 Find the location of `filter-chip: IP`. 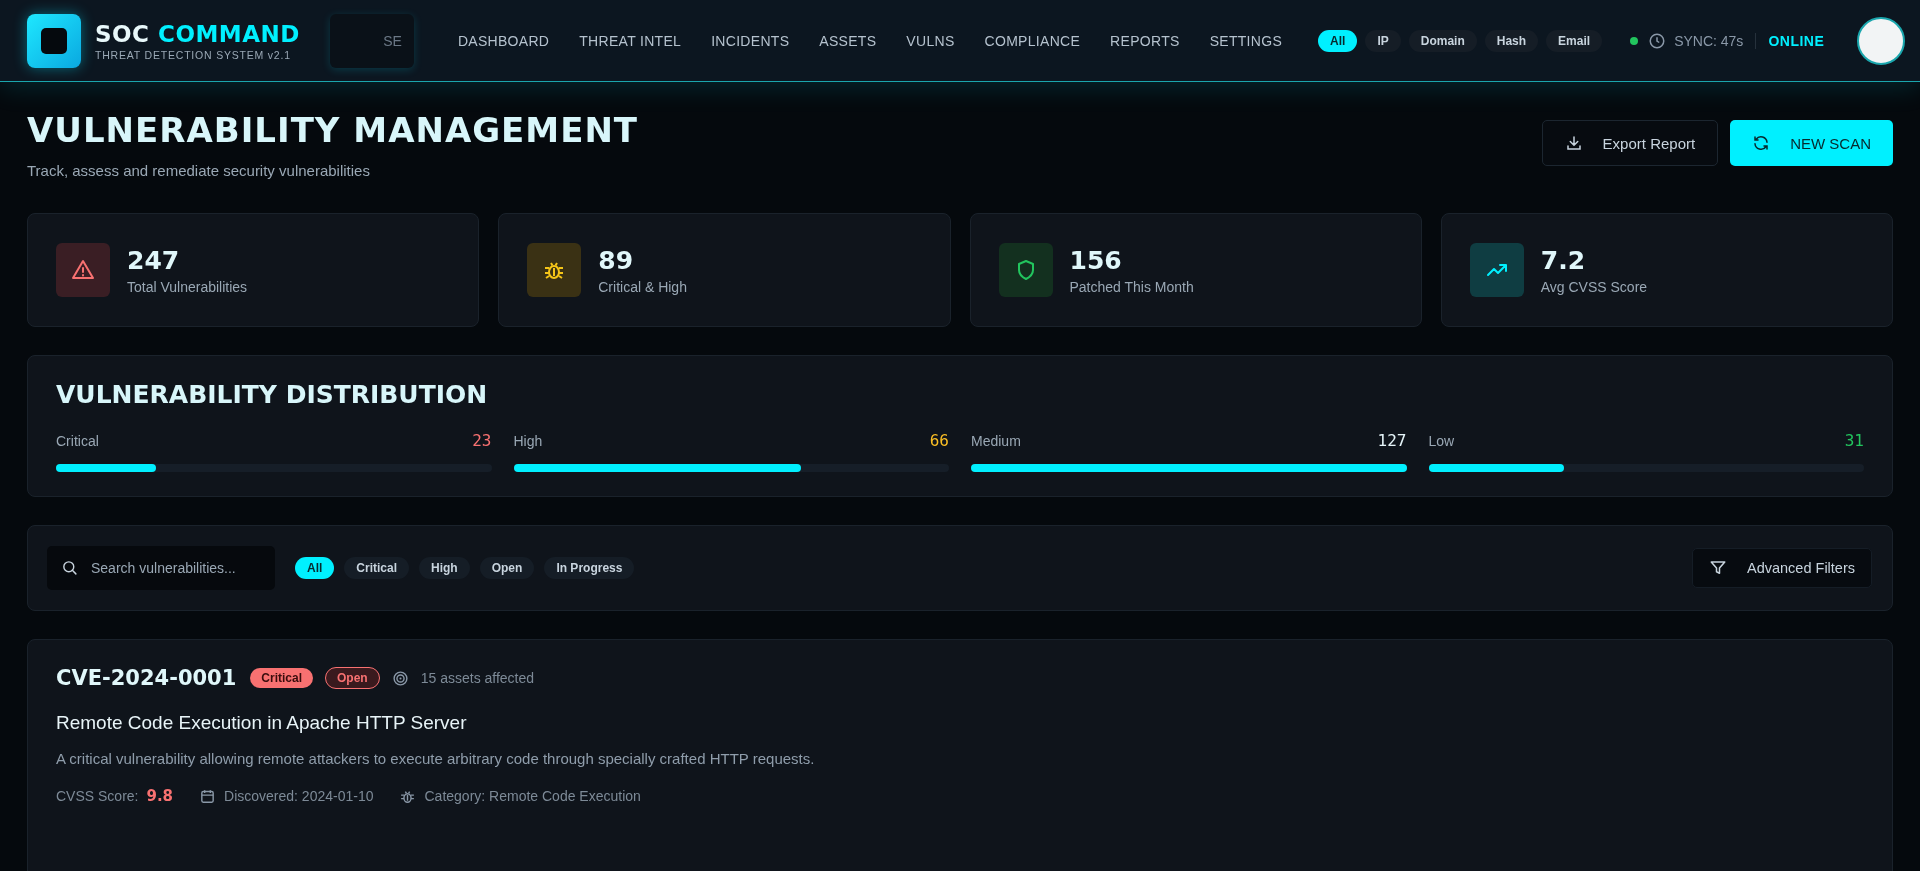

filter-chip: IP is located at coordinates (1383, 40).